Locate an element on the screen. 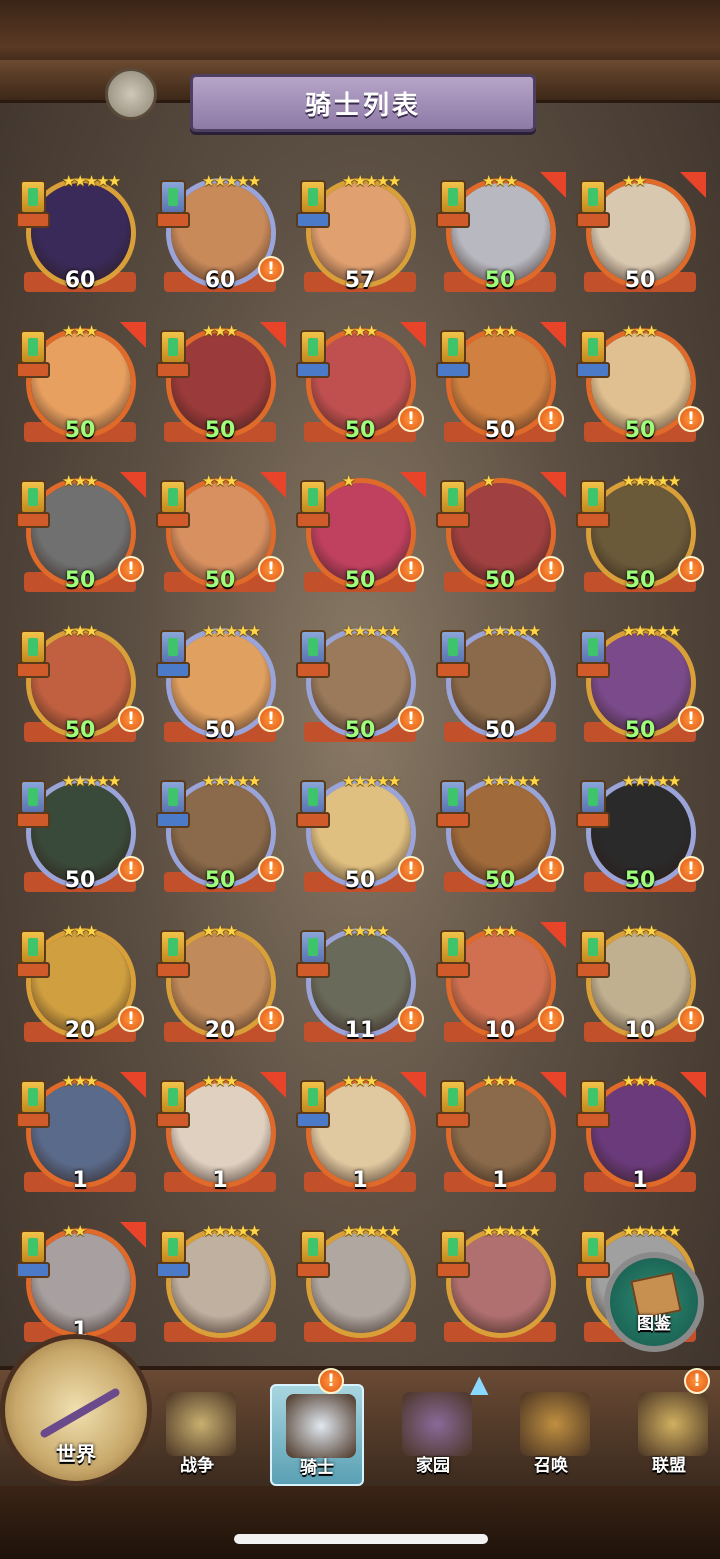  gauge-decoration-icon is located at coordinates (131, 94).